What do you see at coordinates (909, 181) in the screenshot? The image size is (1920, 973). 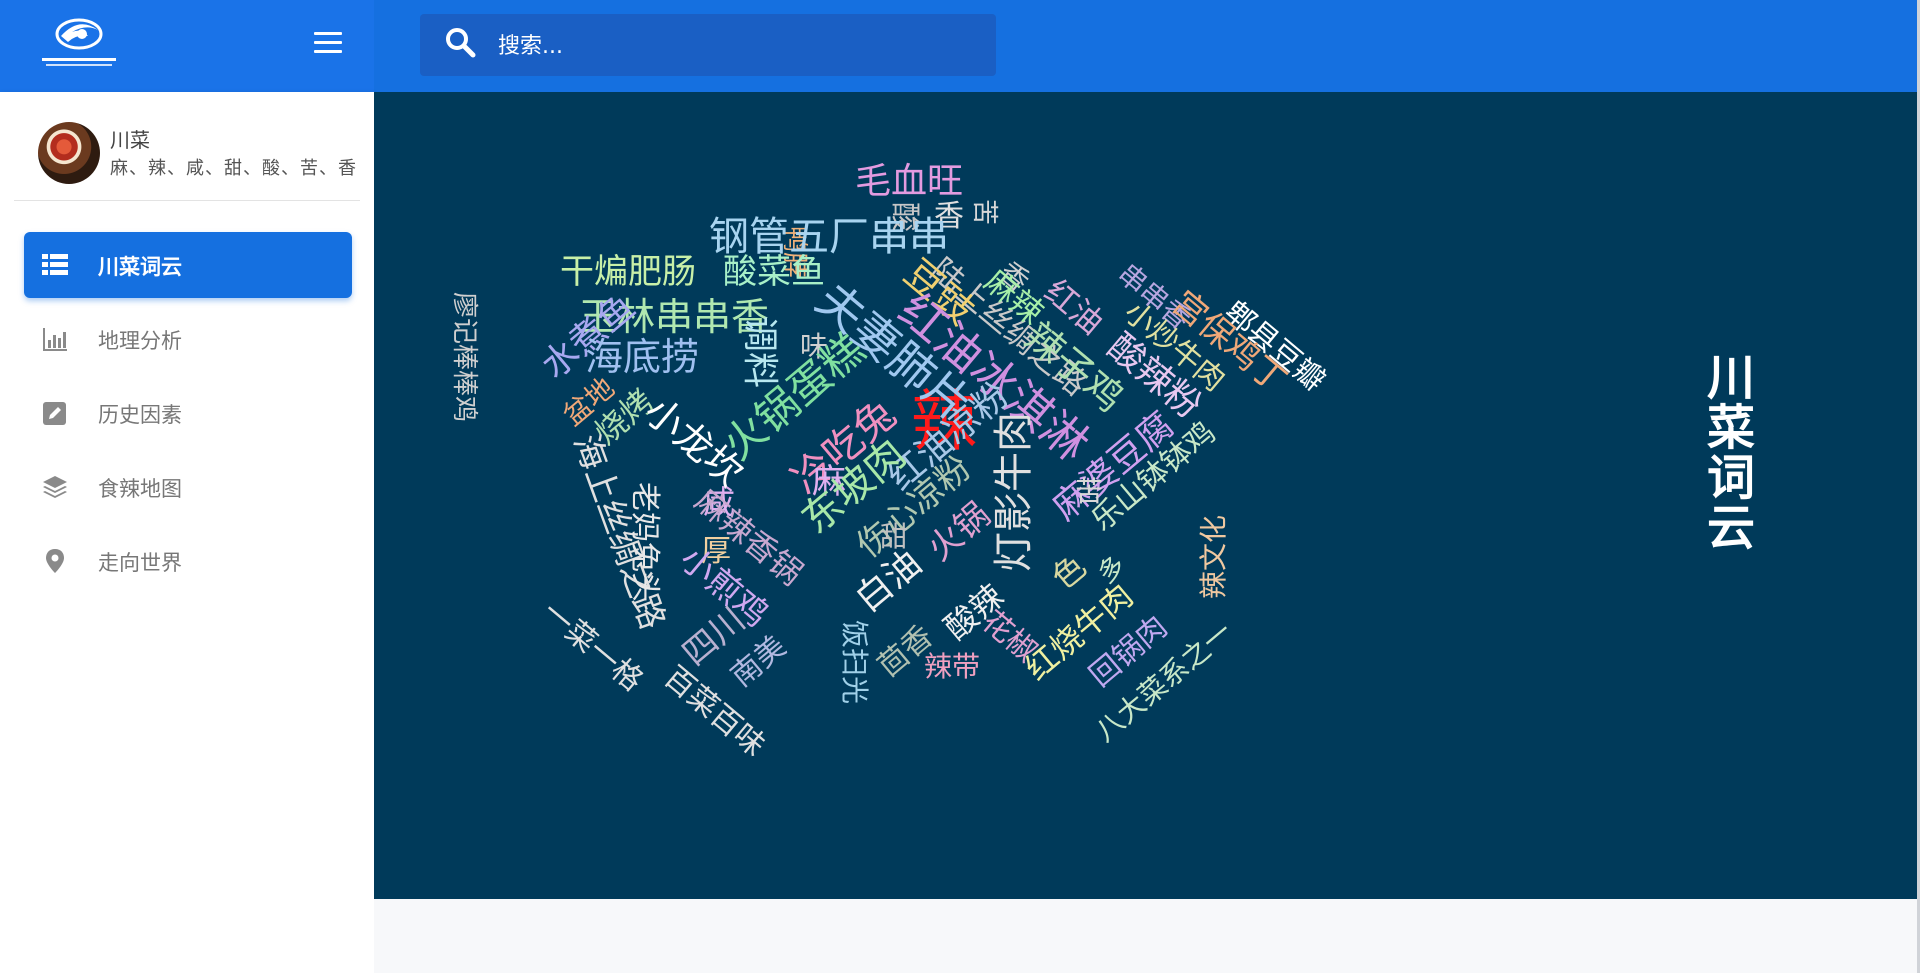 I see `cloud-word: 毛血旺` at bounding box center [909, 181].